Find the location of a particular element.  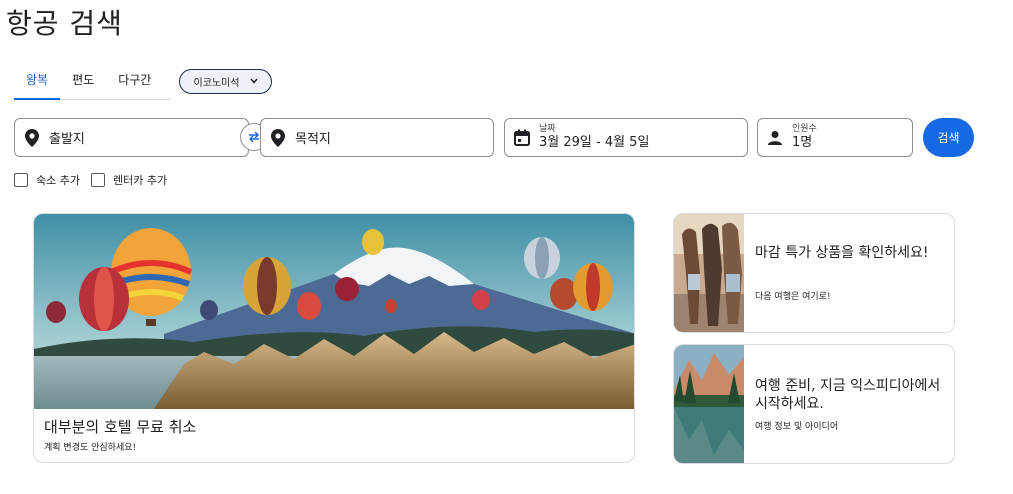

dates-value: 3월 29일 - 4월 5일 is located at coordinates (594, 143).